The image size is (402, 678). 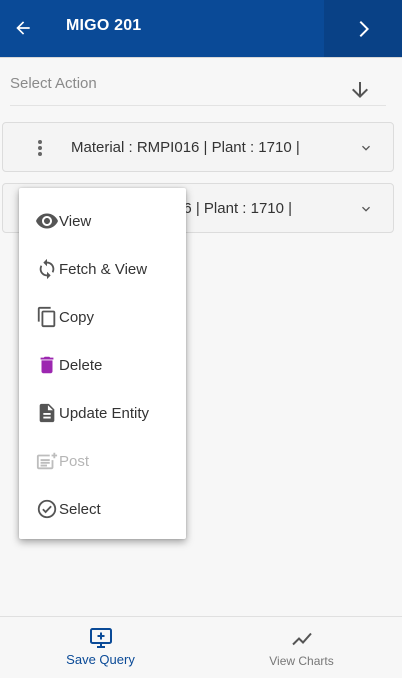 What do you see at coordinates (104, 25) in the screenshot?
I see `page-title: MIGO 201` at bounding box center [104, 25].